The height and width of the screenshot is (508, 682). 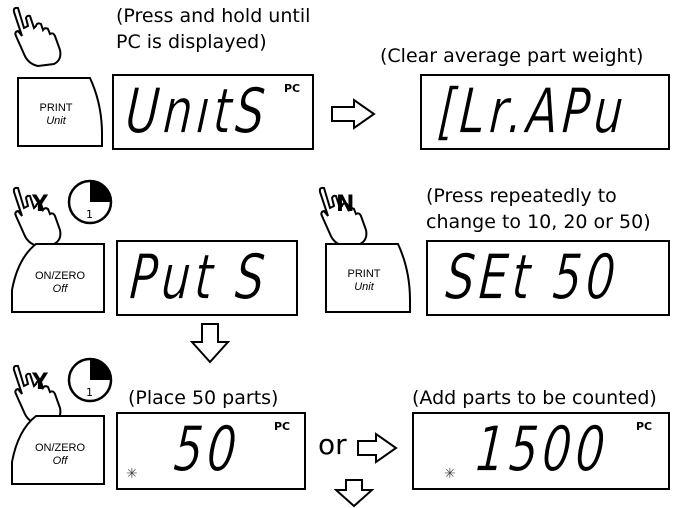 What do you see at coordinates (199, 277) in the screenshot?
I see `lcd-text: Put S` at bounding box center [199, 277].